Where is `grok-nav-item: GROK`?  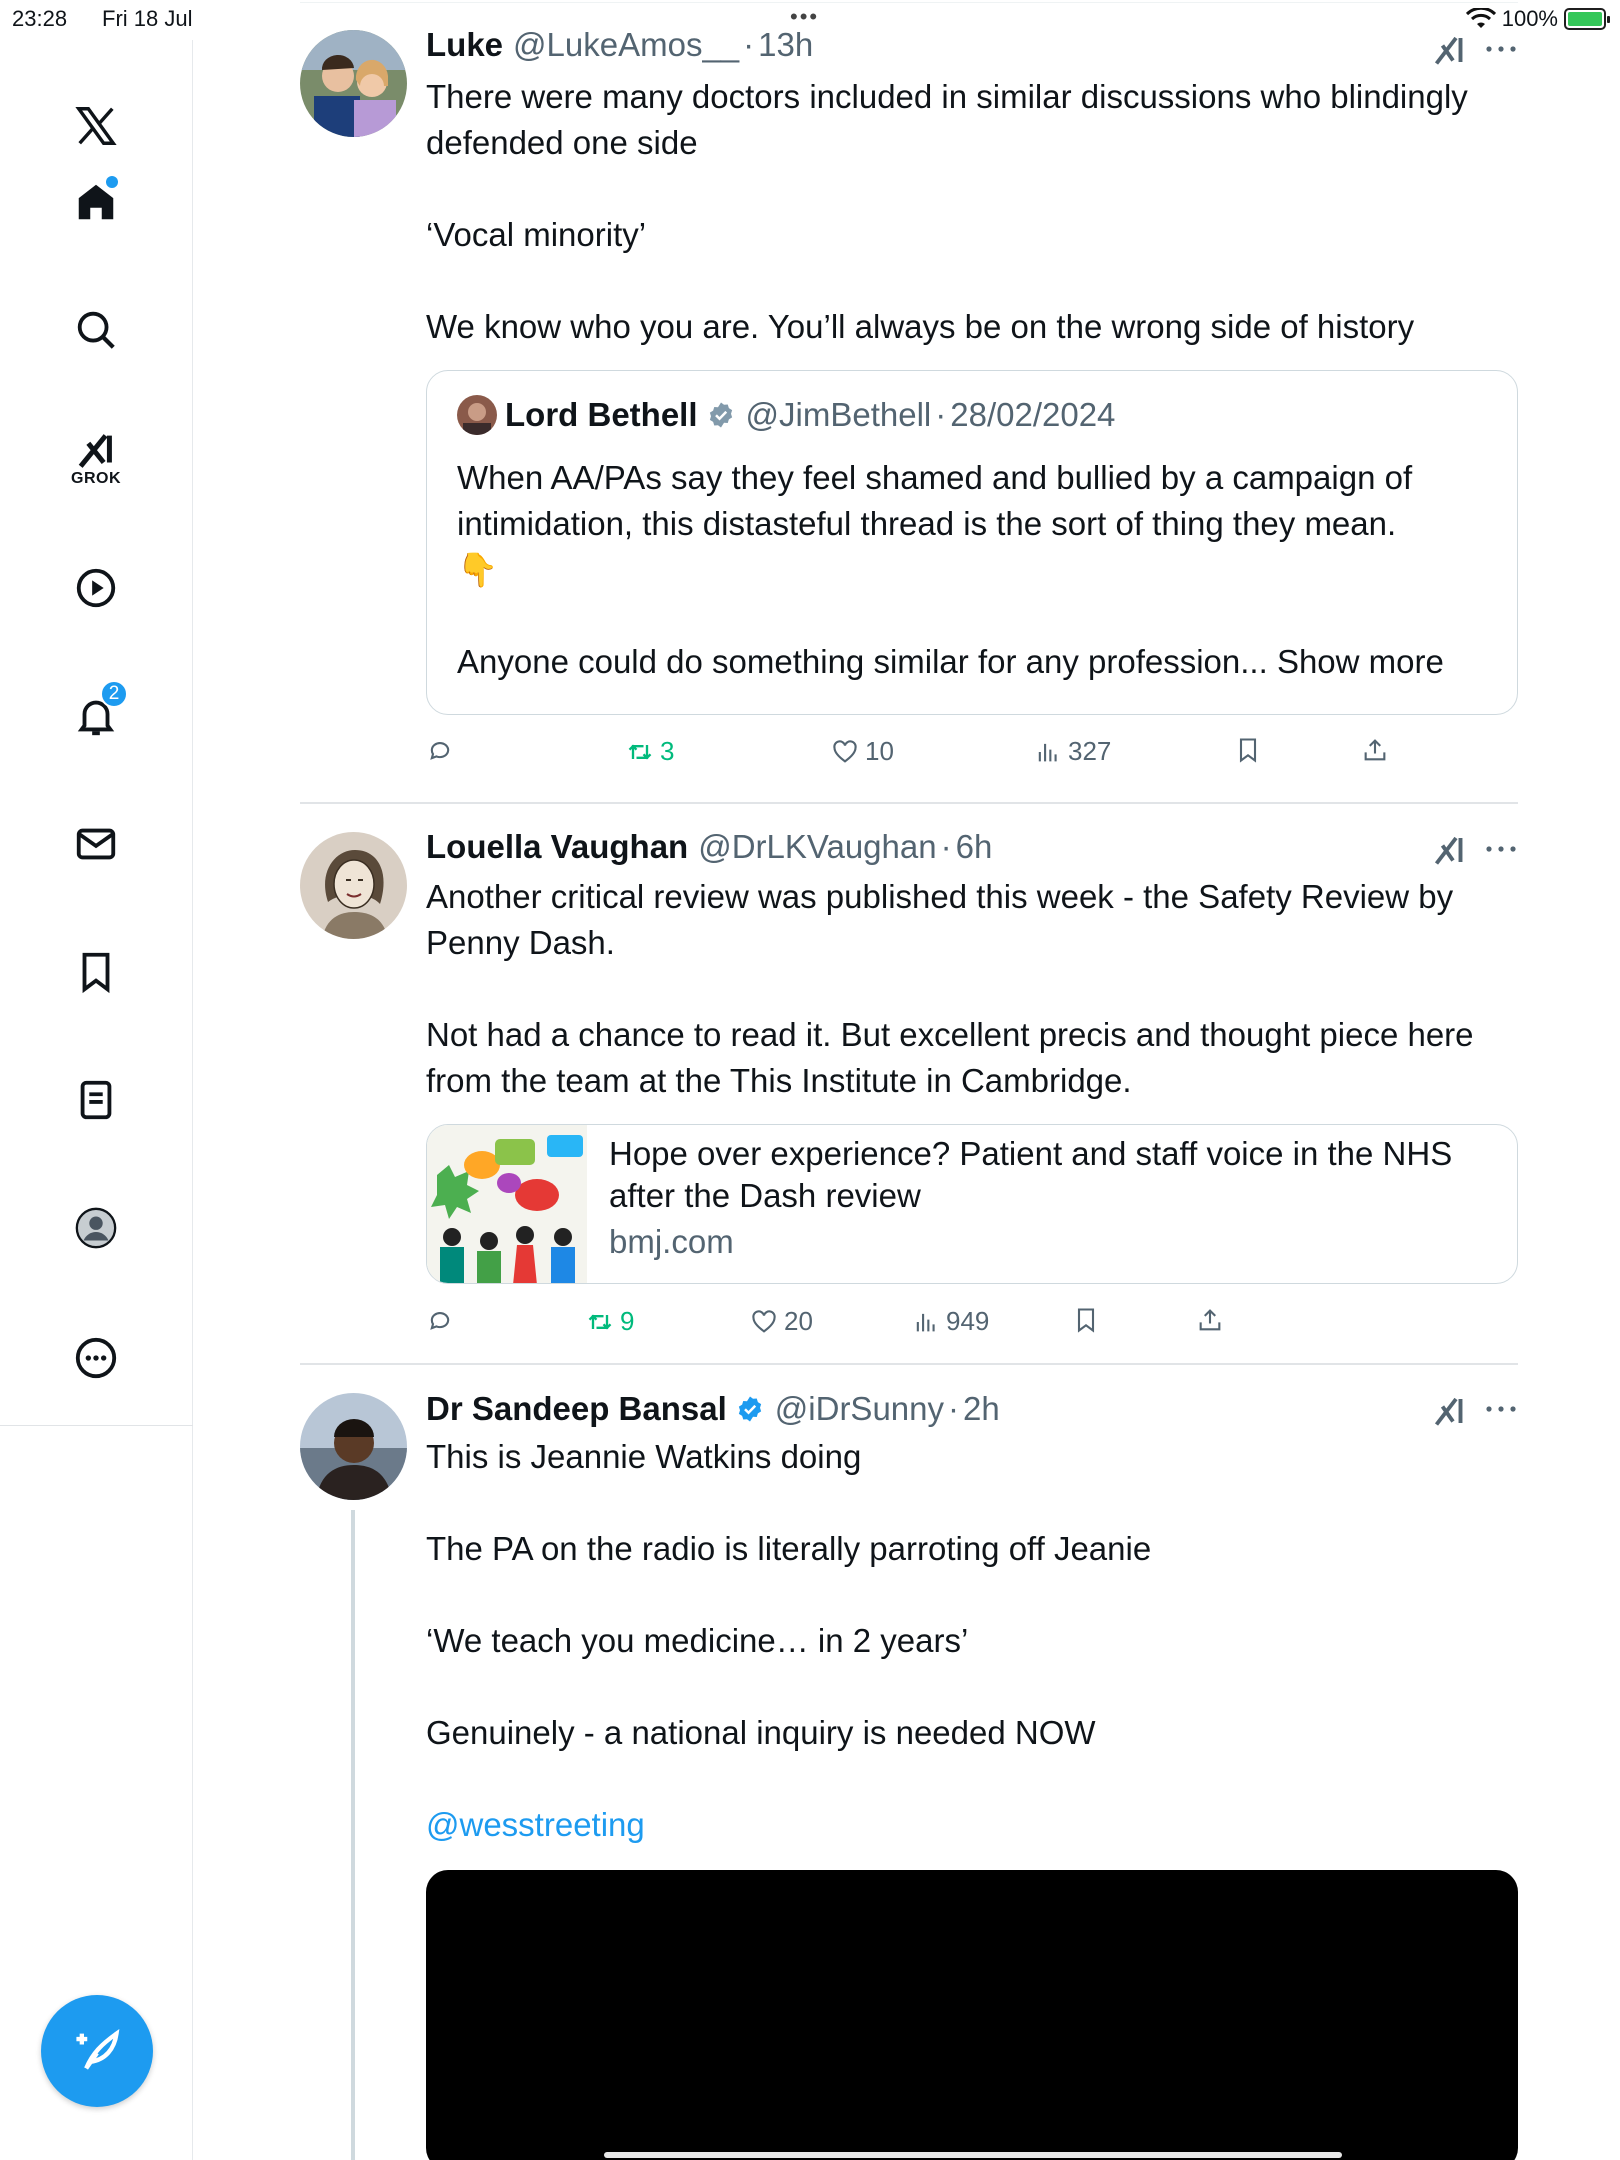 grok-nav-item: GROK is located at coordinates (96, 458).